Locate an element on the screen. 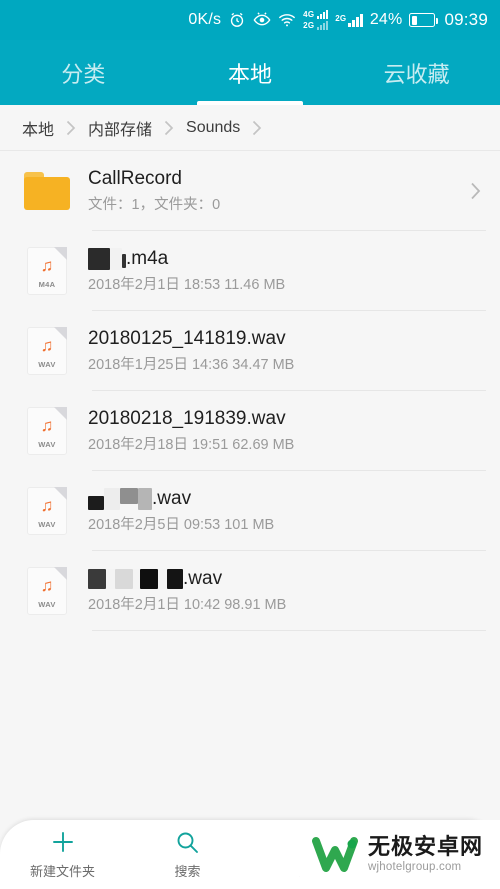  sim1-signal-icon: 4G 2G is located at coordinates (316, 20).